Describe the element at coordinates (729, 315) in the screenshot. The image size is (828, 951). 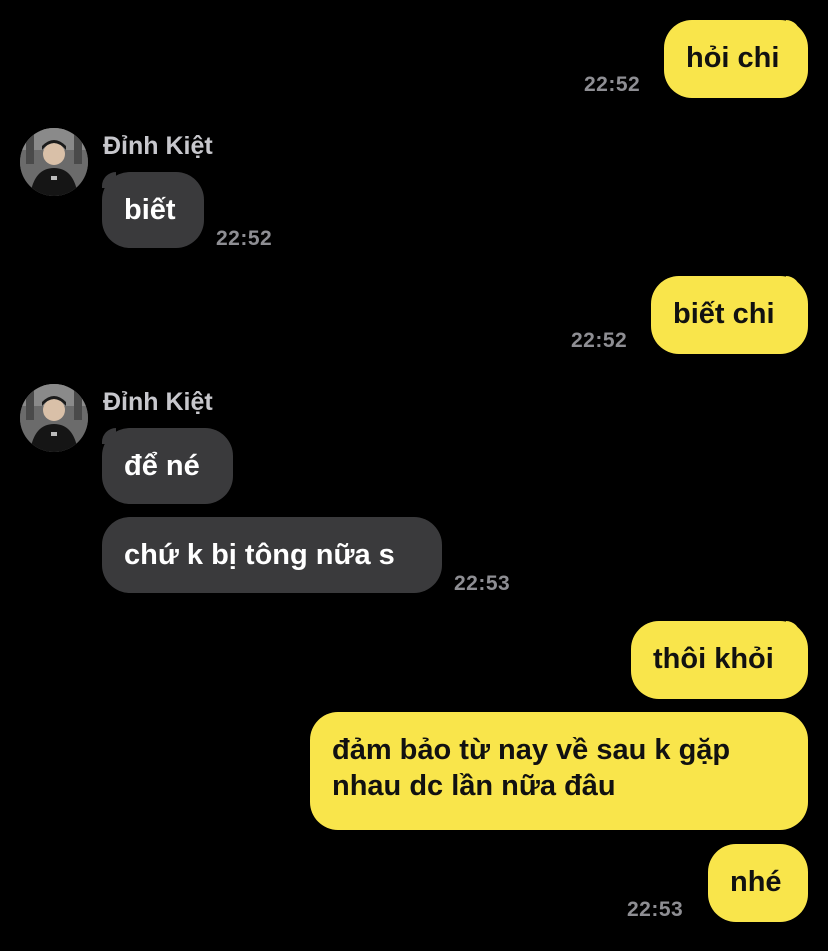
I see `outgoing-message: biết chi` at that location.